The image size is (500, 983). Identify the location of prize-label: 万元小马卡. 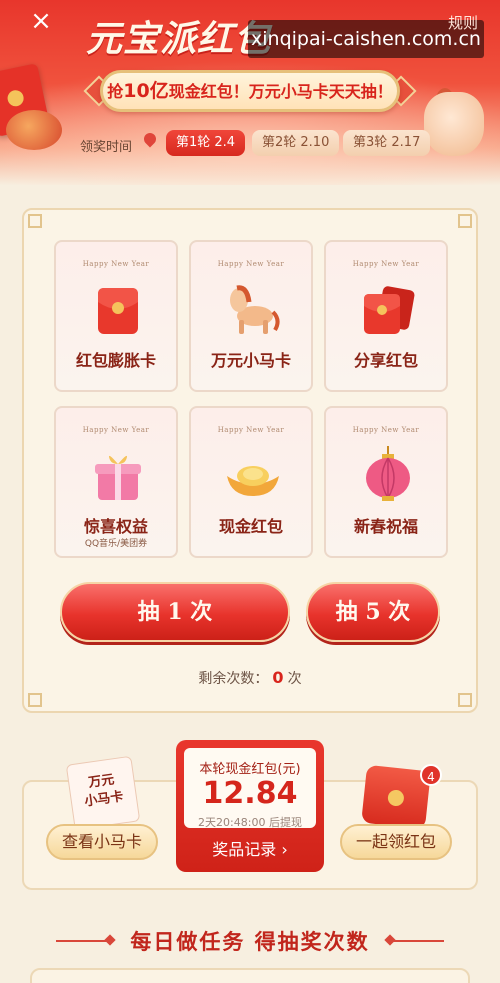
(250, 360).